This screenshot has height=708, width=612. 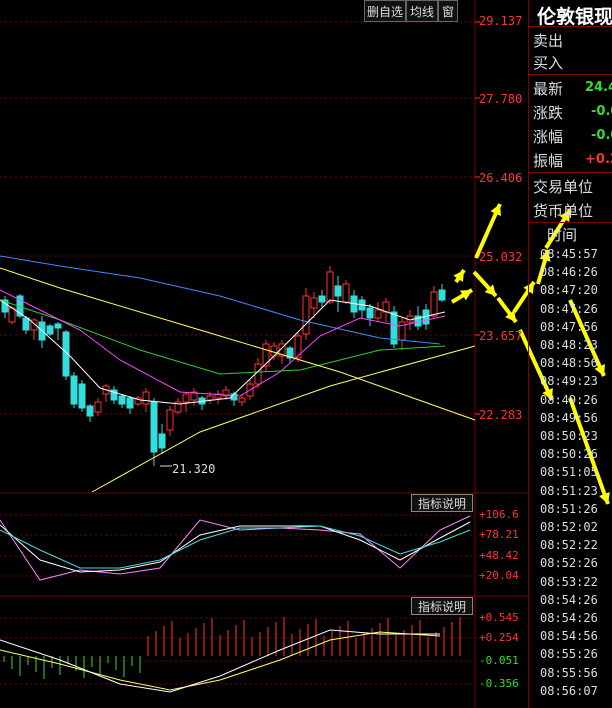 I want to click on ind2-label-3: -0.051, so click(x=499, y=660).